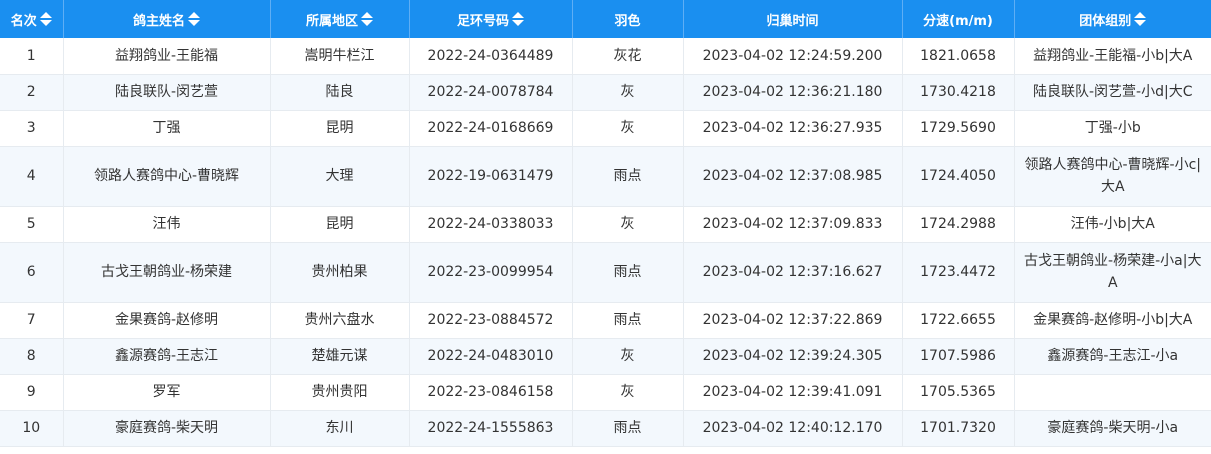  What do you see at coordinates (32, 392) in the screenshot?
I see `rank-cell: 9` at bounding box center [32, 392].